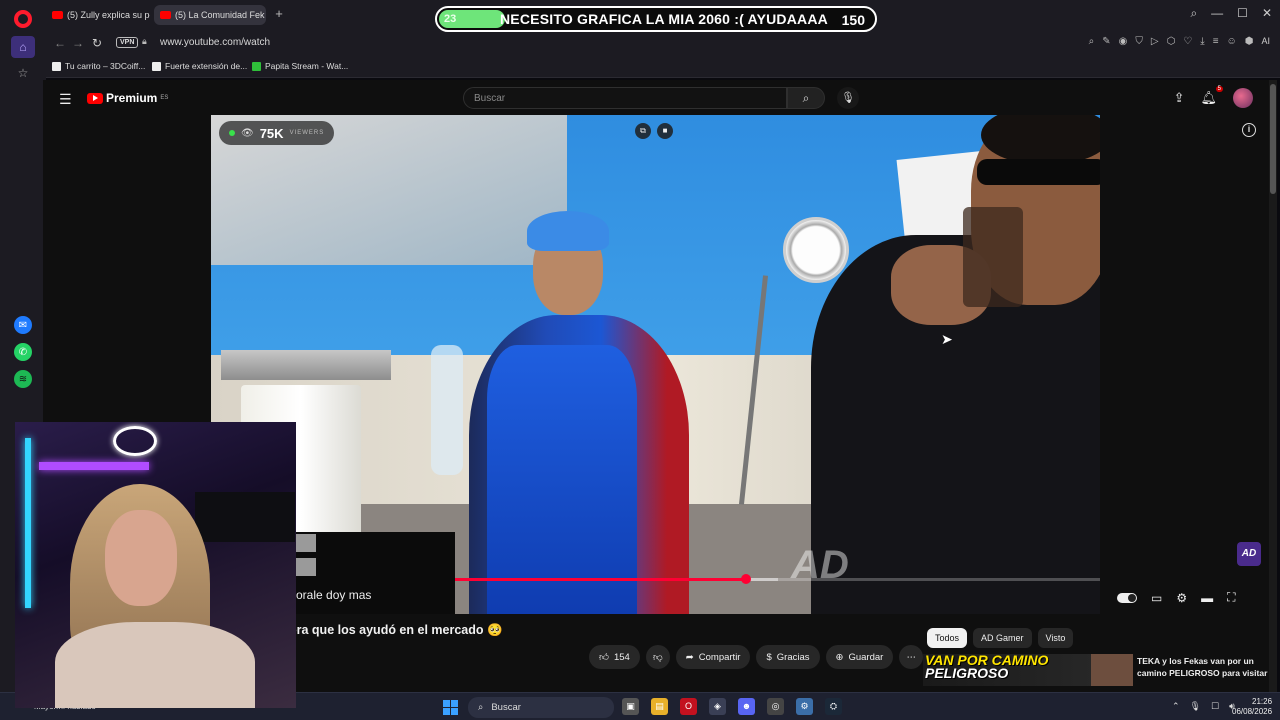 This screenshot has width=1280, height=720. I want to click on extension-icons: ⌕ ✎ ◉ ⛉ ▷ ⬡ ♡ ⤓ ≡ ☺ ⬢ AI, so click(1179, 41).